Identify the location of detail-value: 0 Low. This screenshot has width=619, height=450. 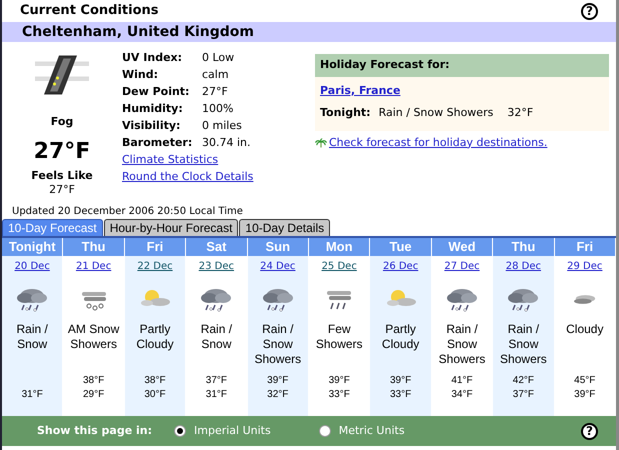
(218, 58).